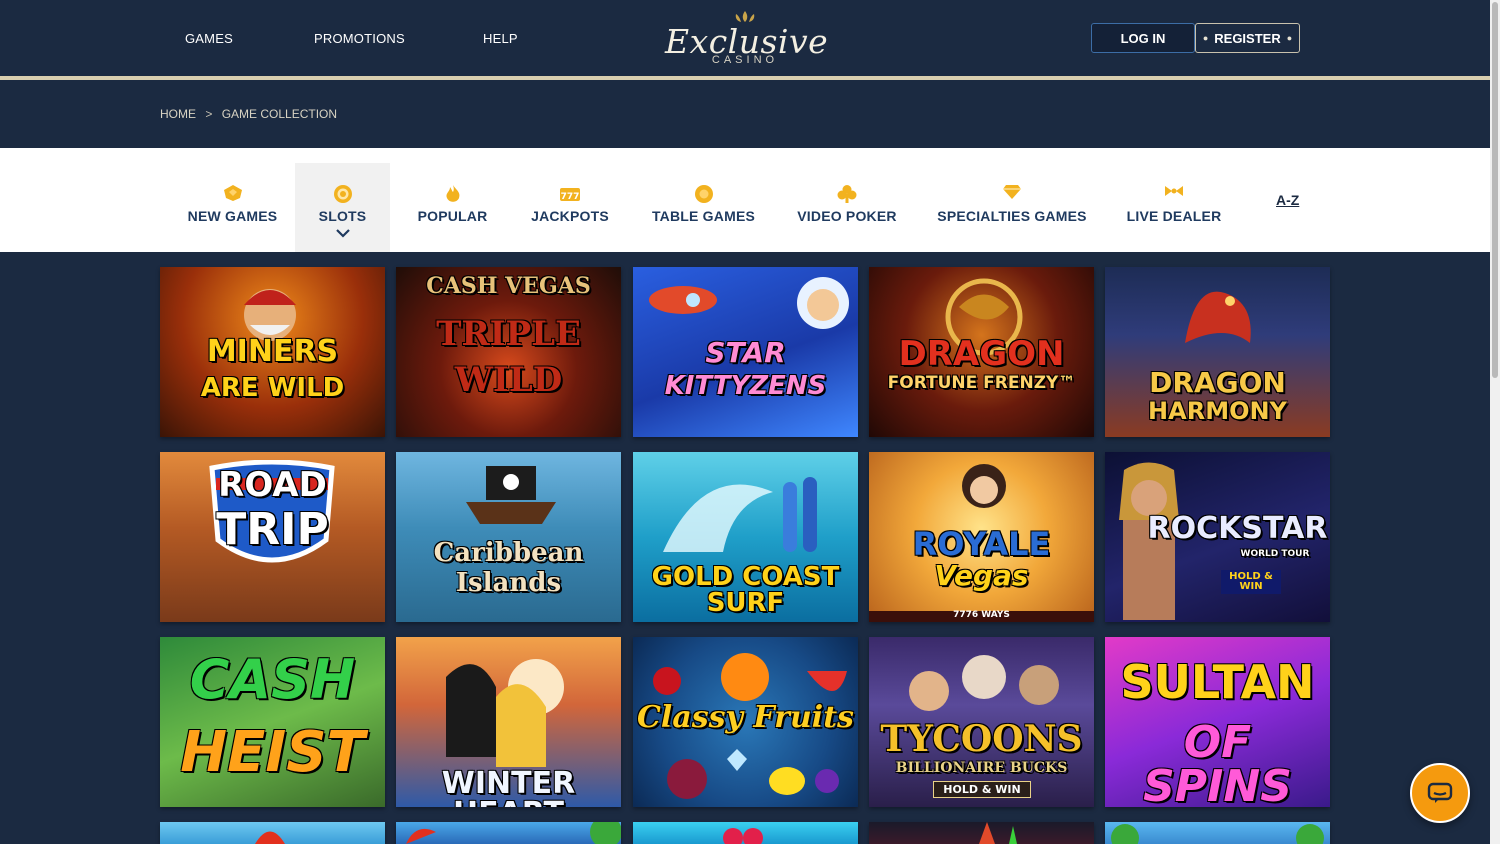  What do you see at coordinates (981, 768) in the screenshot?
I see `game-subtitle: BILLIONAIRE BUCKS` at bounding box center [981, 768].